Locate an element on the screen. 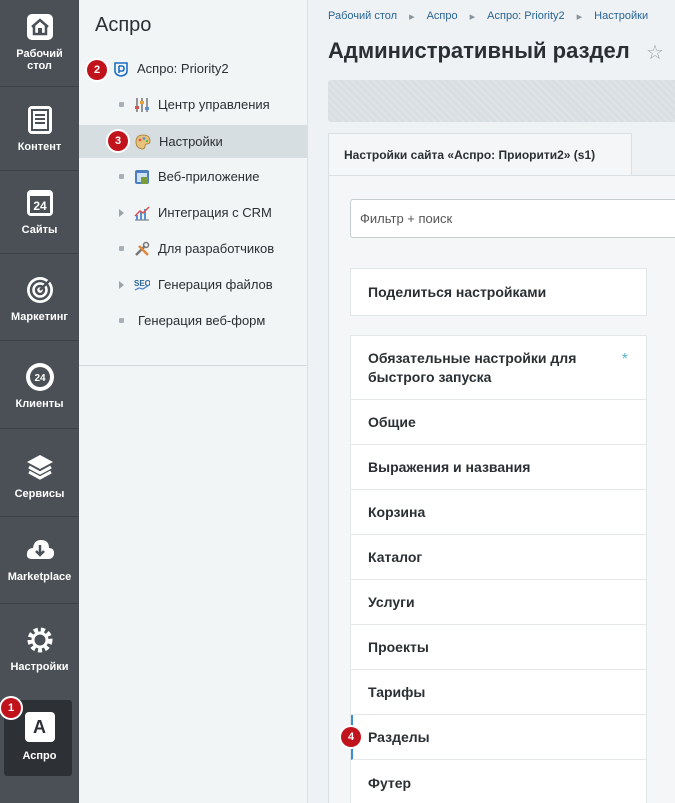  breadcrumb-link: Аспро is located at coordinates (442, 16).